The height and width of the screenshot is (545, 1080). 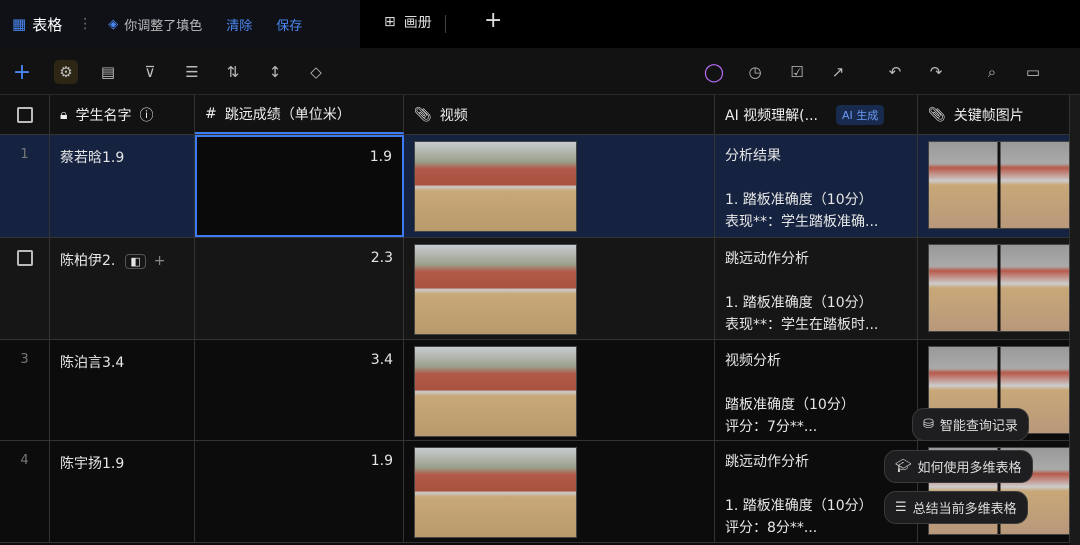 What do you see at coordinates (790, 405) in the screenshot?
I see `ai-line: 踏板准确度（10分）` at bounding box center [790, 405].